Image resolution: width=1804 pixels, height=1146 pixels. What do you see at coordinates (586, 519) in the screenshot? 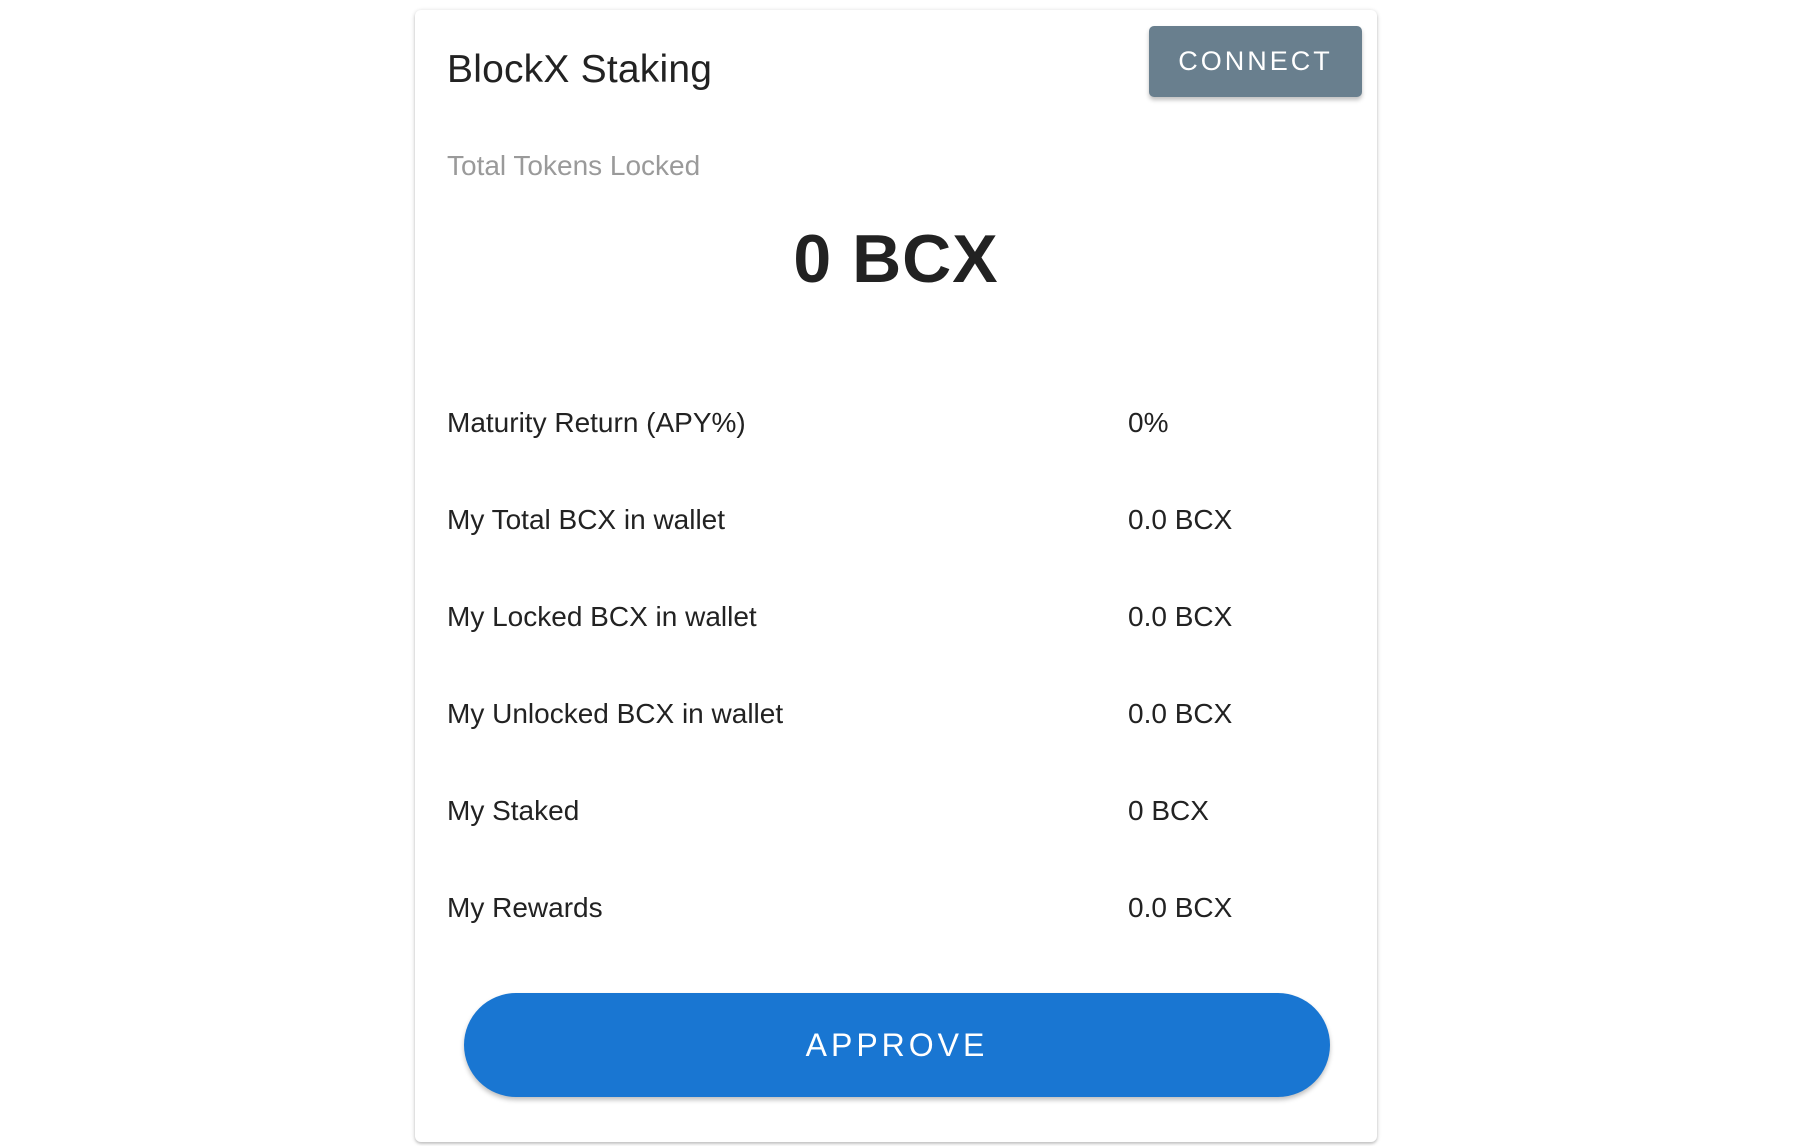
I see `stat-label: My Total BCX in wallet` at bounding box center [586, 519].